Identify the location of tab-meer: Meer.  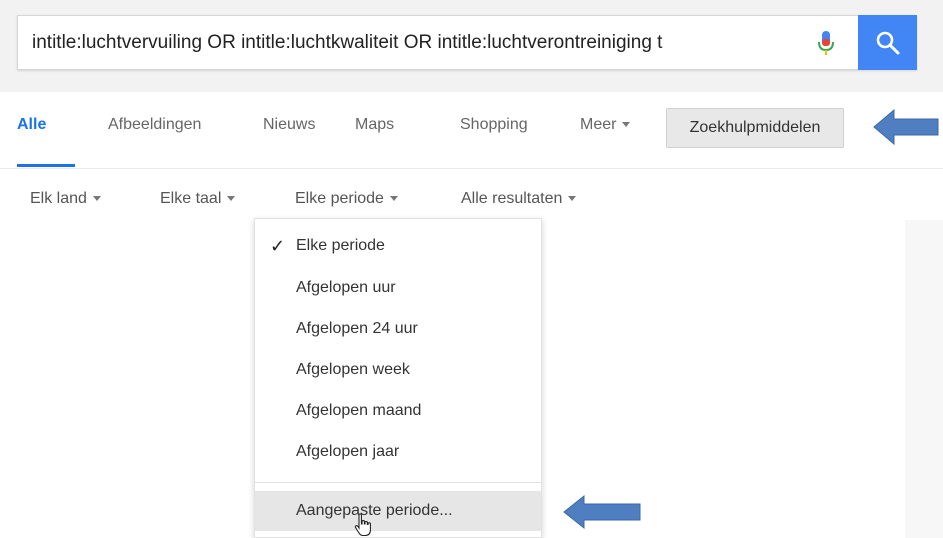
(605, 125).